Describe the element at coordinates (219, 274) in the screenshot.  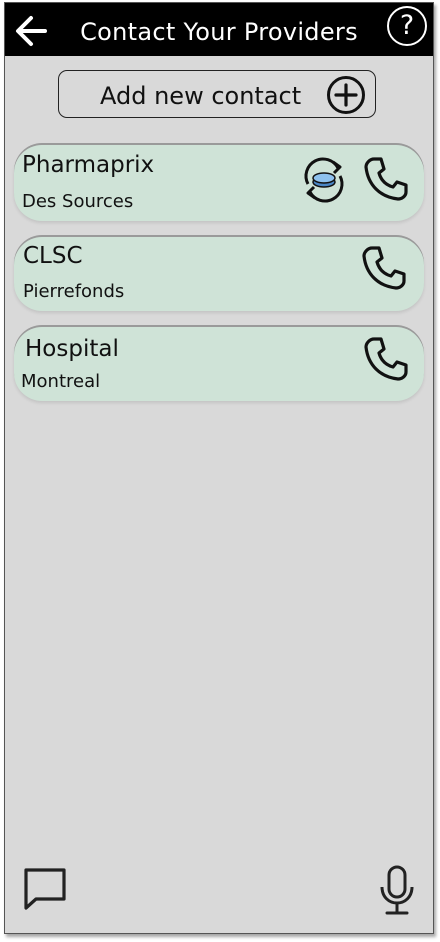
I see `contact-card-clsc: CLSC Pierrefonds` at that location.